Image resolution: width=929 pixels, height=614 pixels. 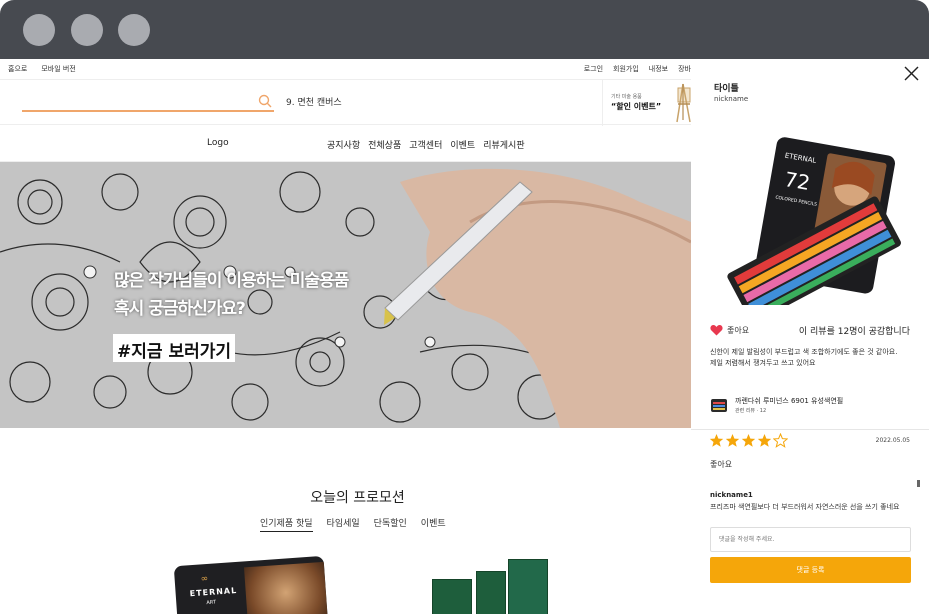 I want to click on related-product: 까렌다쉬 루미넌스 6901 유성색연필 관련 리뷰 · 12, so click(x=810, y=405).